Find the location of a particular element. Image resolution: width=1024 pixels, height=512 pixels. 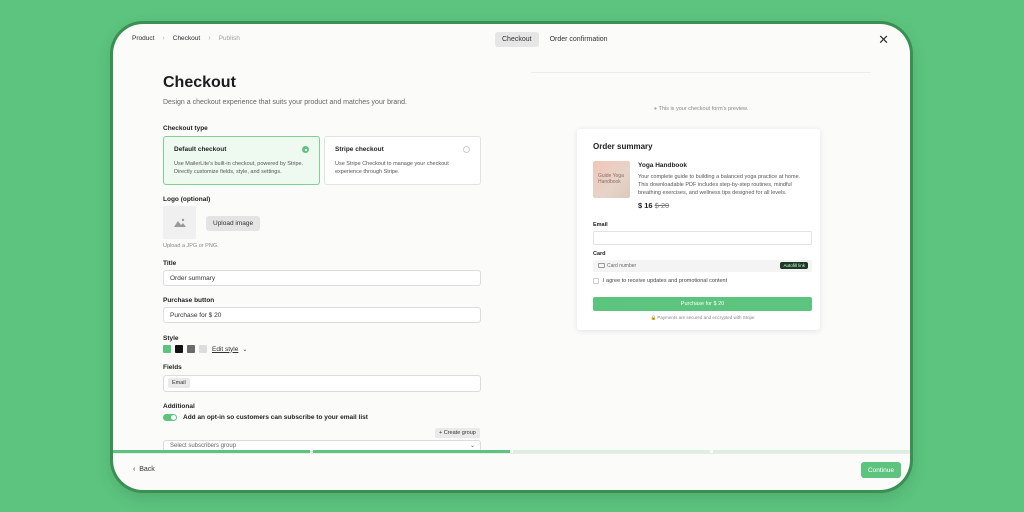

book-cover-image: Guide Yoga Handbook is located at coordinates (611, 179).